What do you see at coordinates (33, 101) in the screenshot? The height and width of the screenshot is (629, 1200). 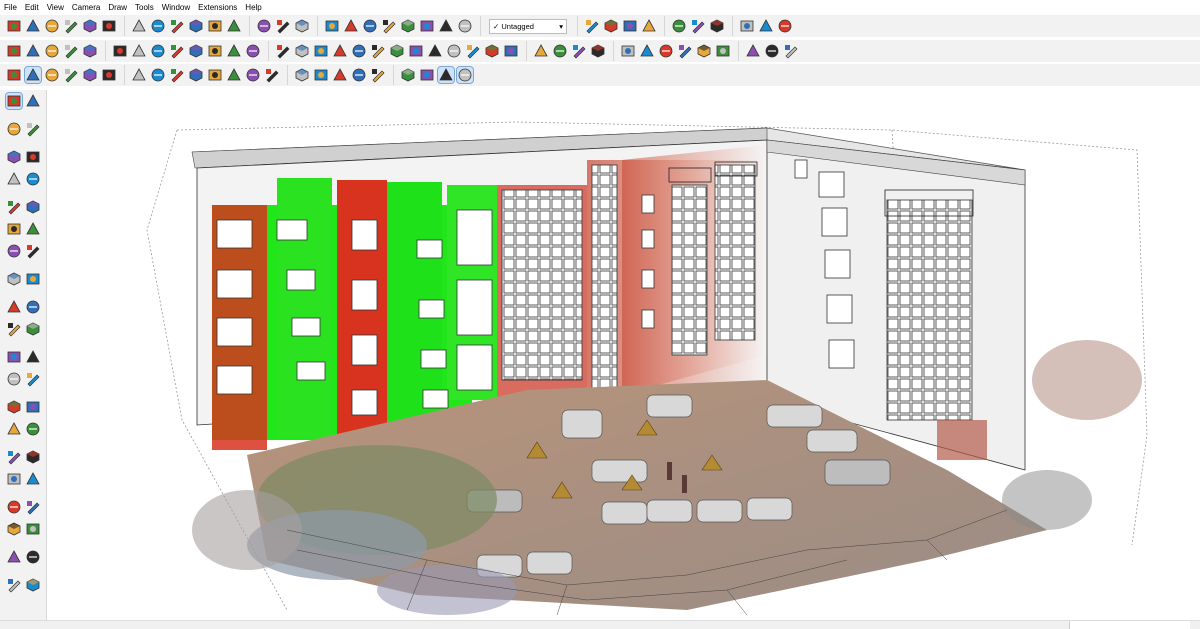 I see `orbit-icon` at bounding box center [33, 101].